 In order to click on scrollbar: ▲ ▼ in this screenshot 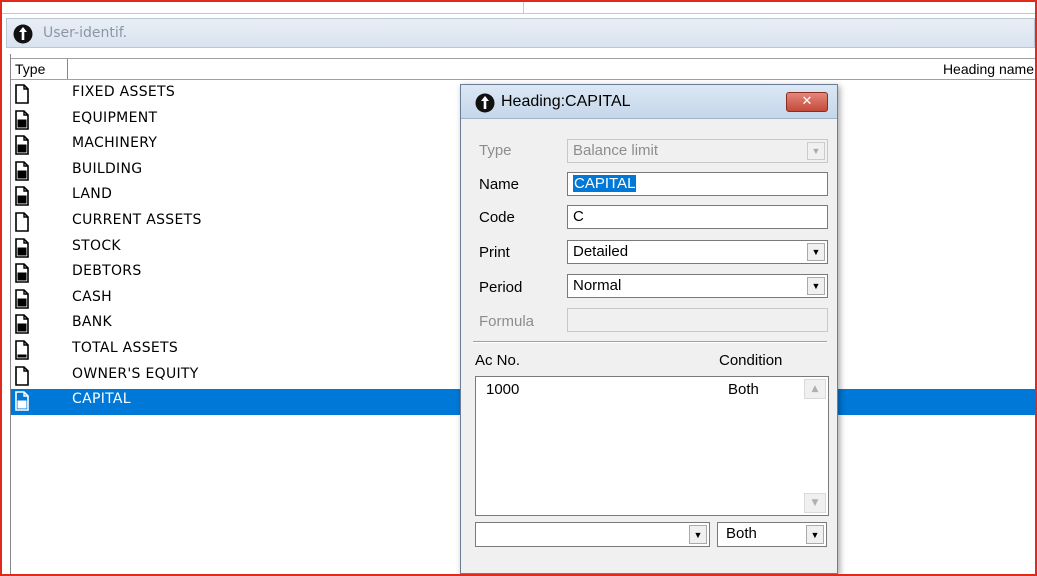, I will do `click(815, 446)`.